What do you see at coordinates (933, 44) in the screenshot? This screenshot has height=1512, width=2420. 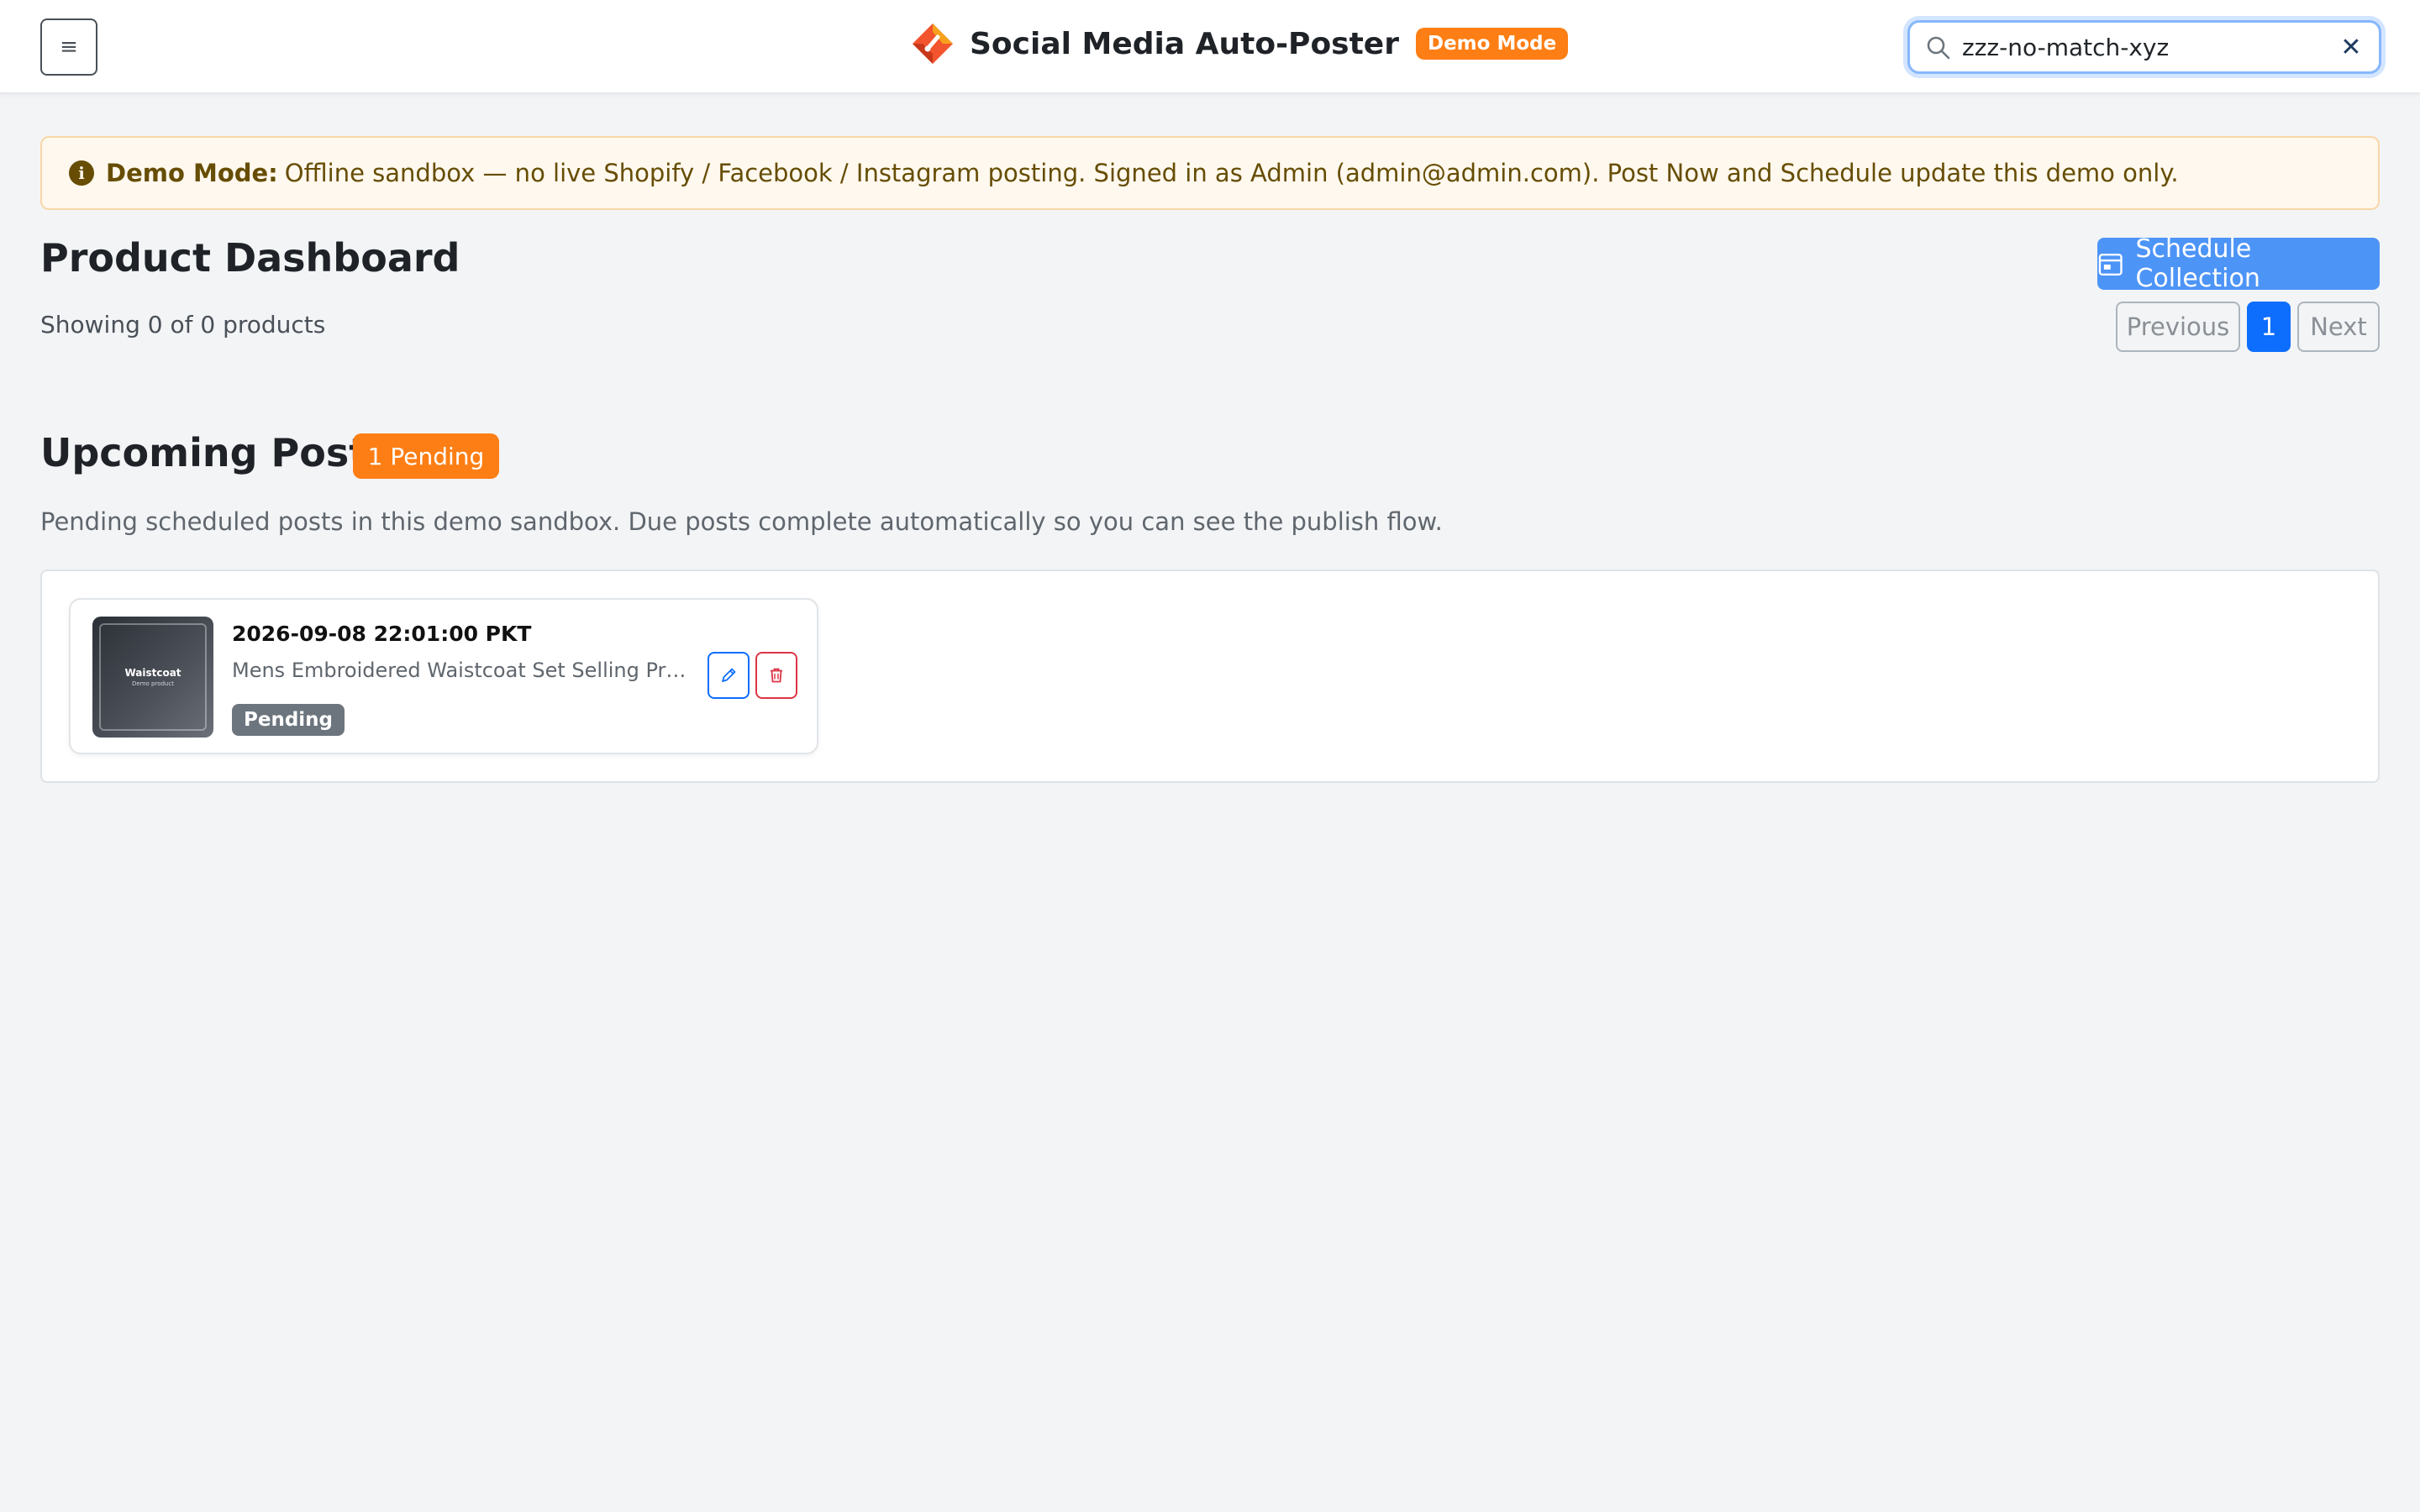 I see `logo-icon` at bounding box center [933, 44].